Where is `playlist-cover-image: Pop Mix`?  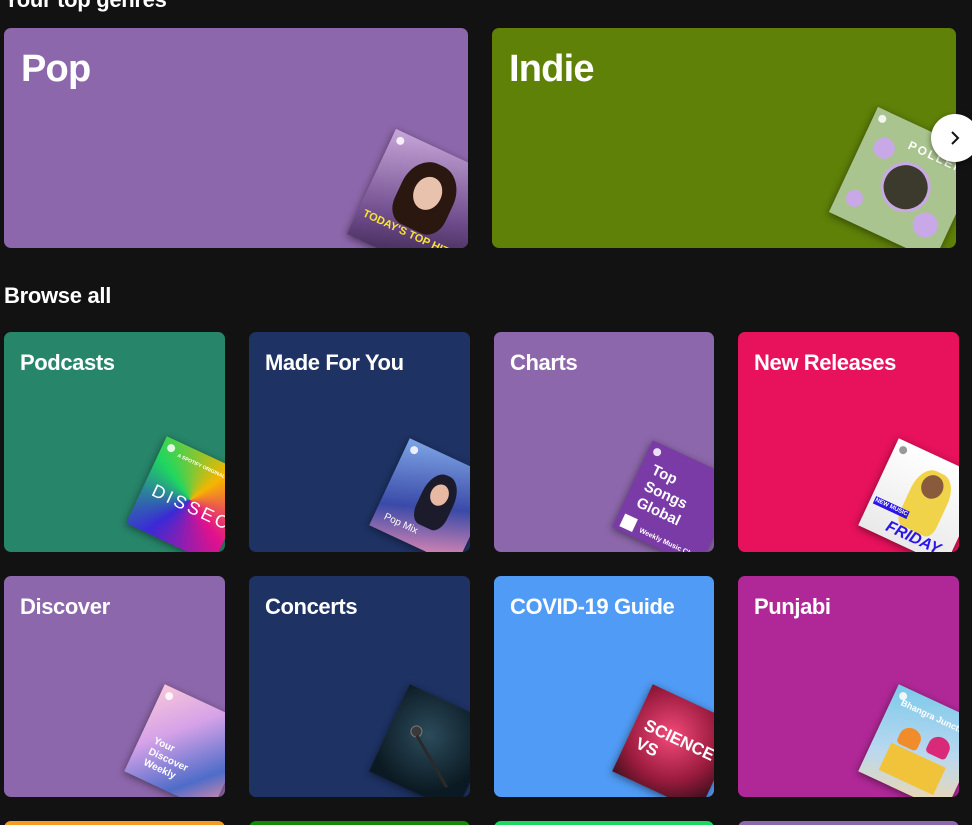 playlist-cover-image: Pop Mix is located at coordinates (419, 495).